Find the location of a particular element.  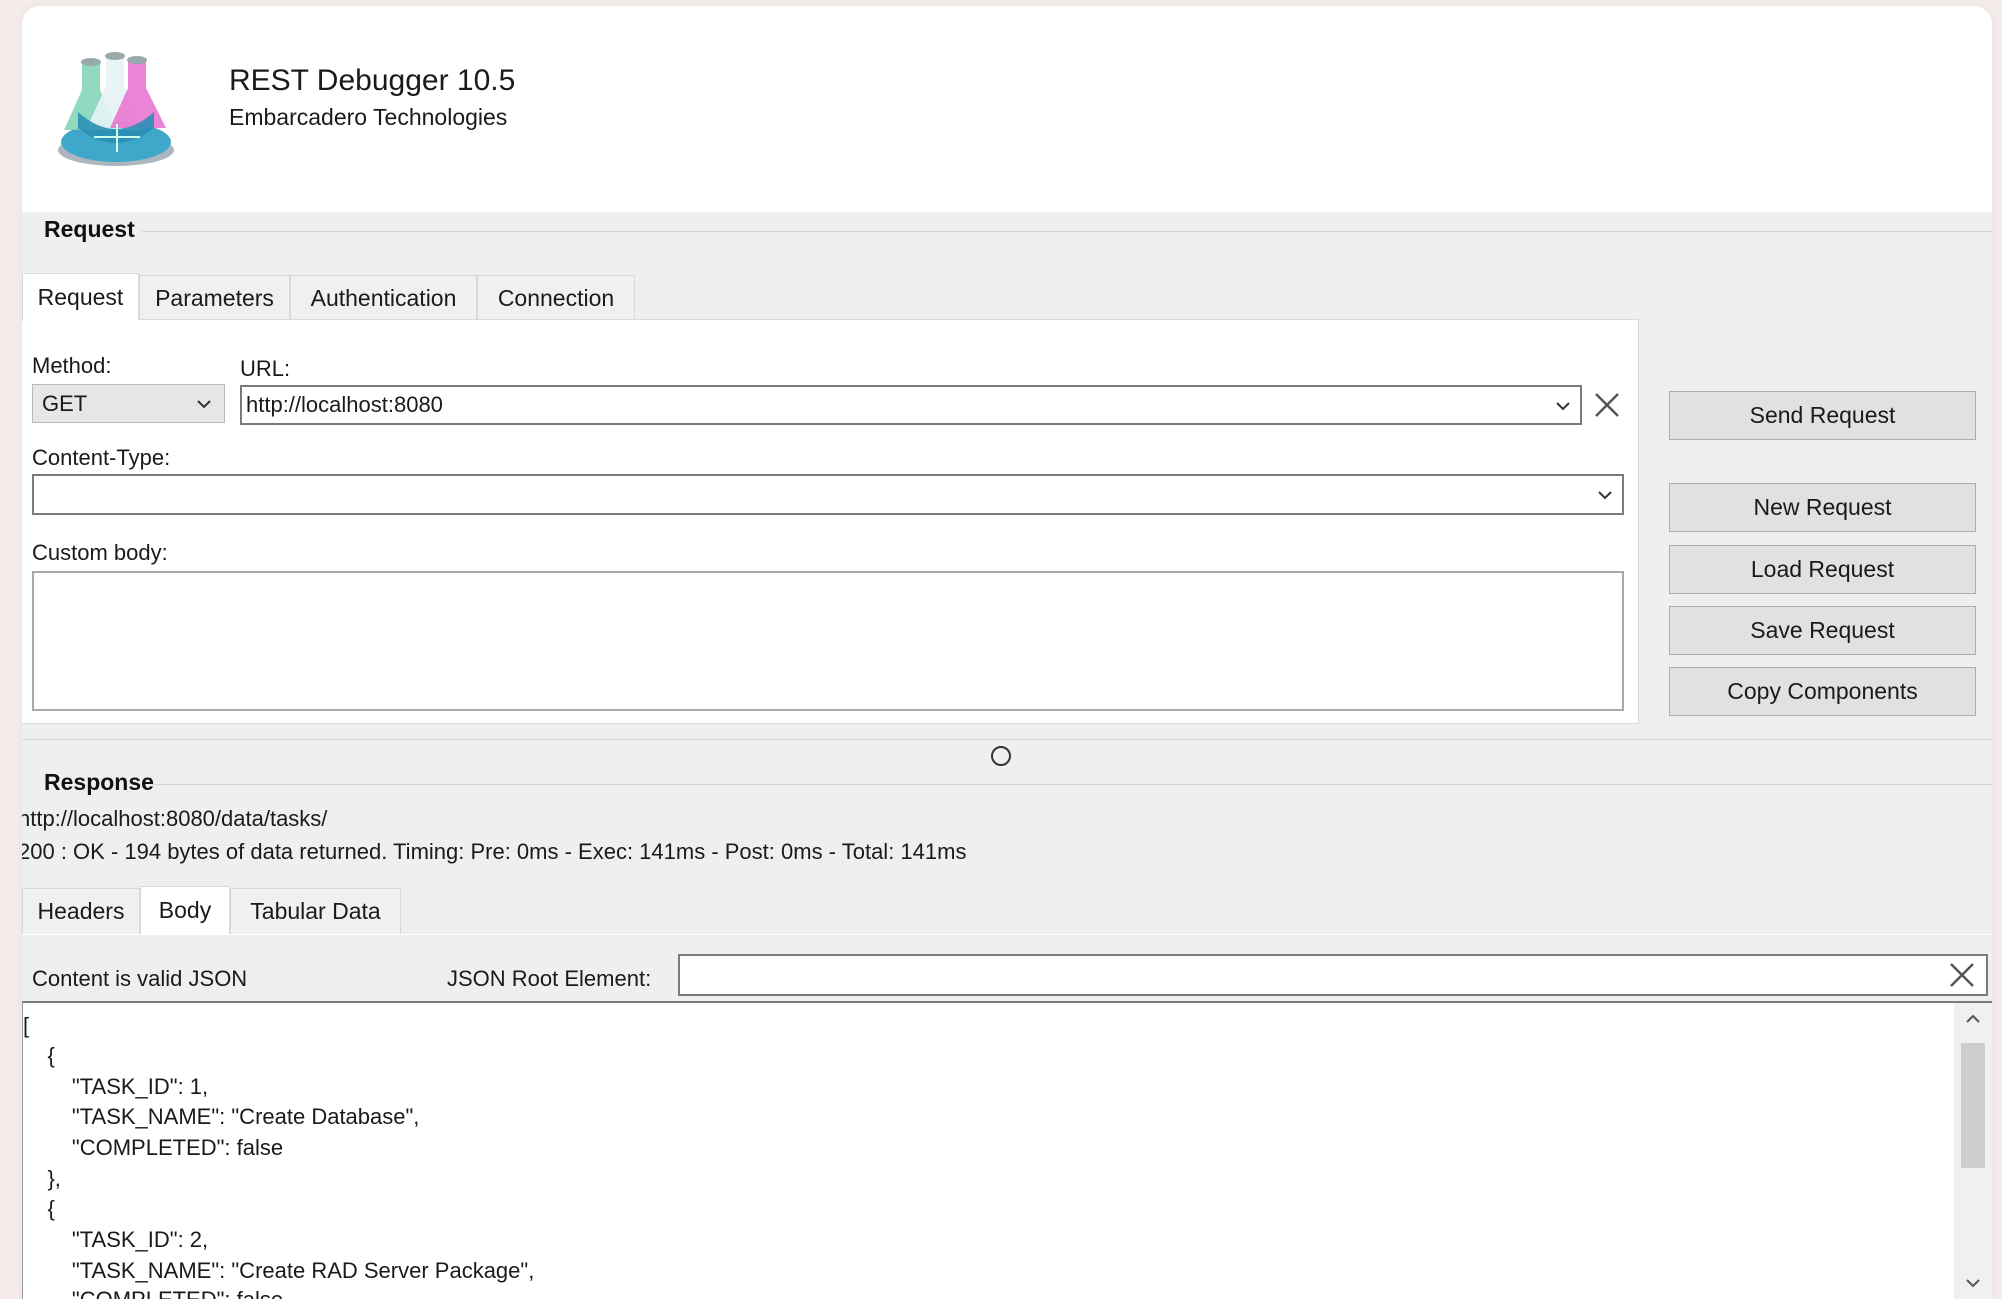

response-group-label: Response is located at coordinates (99, 782).